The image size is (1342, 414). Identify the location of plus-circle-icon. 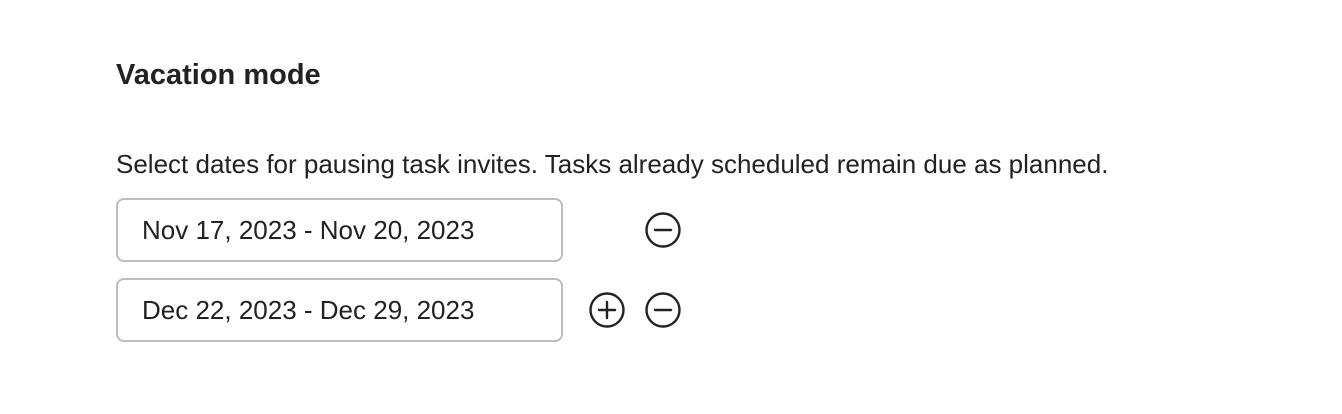
(607, 310).